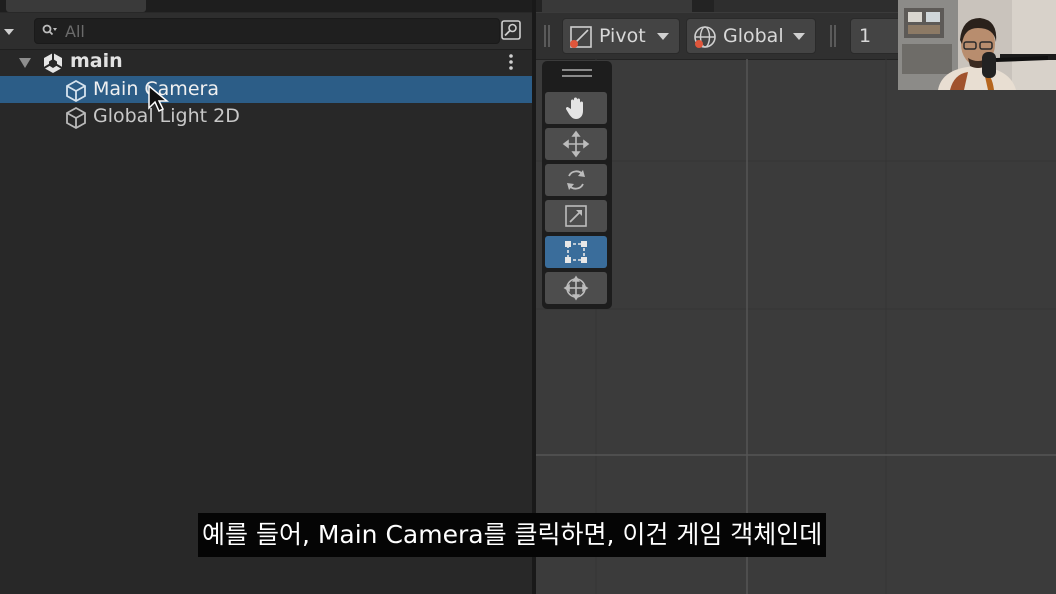  I want to click on grid-snap-value: 1, so click(865, 36).